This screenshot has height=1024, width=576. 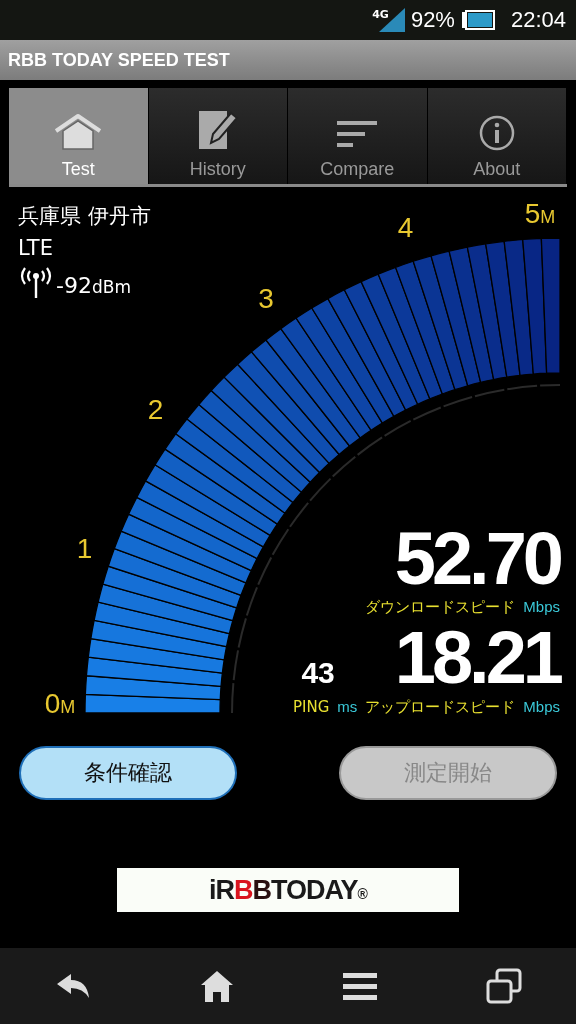 I want to click on action-button: 条件確認, so click(x=128, y=773).